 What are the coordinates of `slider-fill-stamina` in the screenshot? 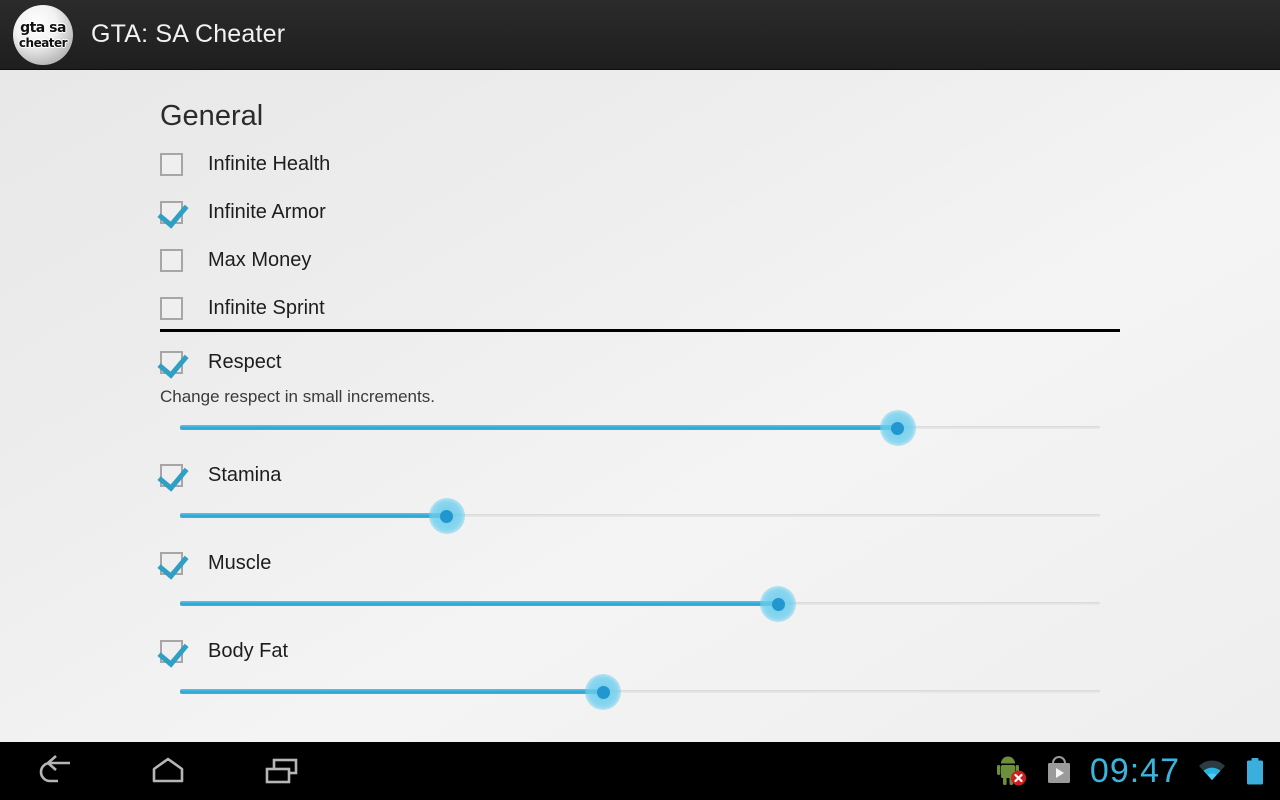 It's located at (313, 515).